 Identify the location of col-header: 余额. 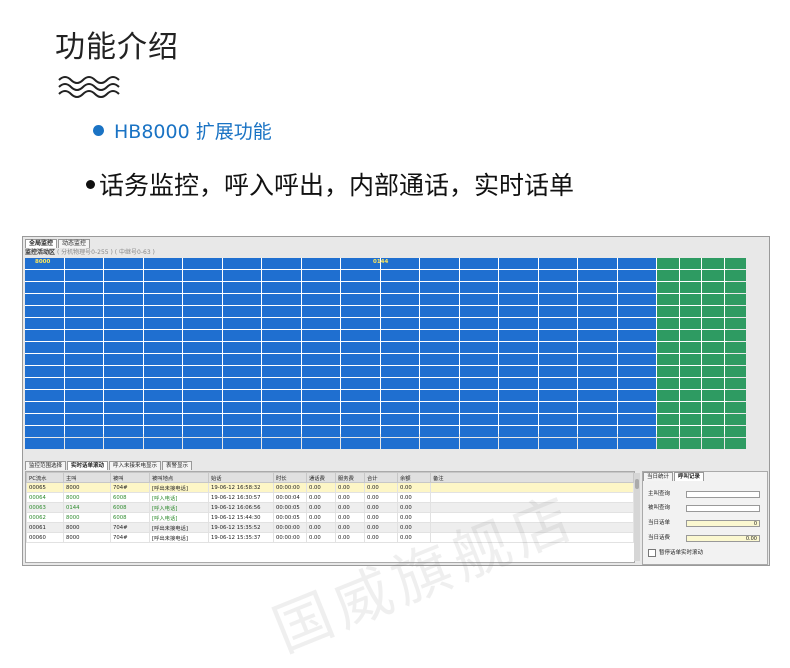
(414, 477).